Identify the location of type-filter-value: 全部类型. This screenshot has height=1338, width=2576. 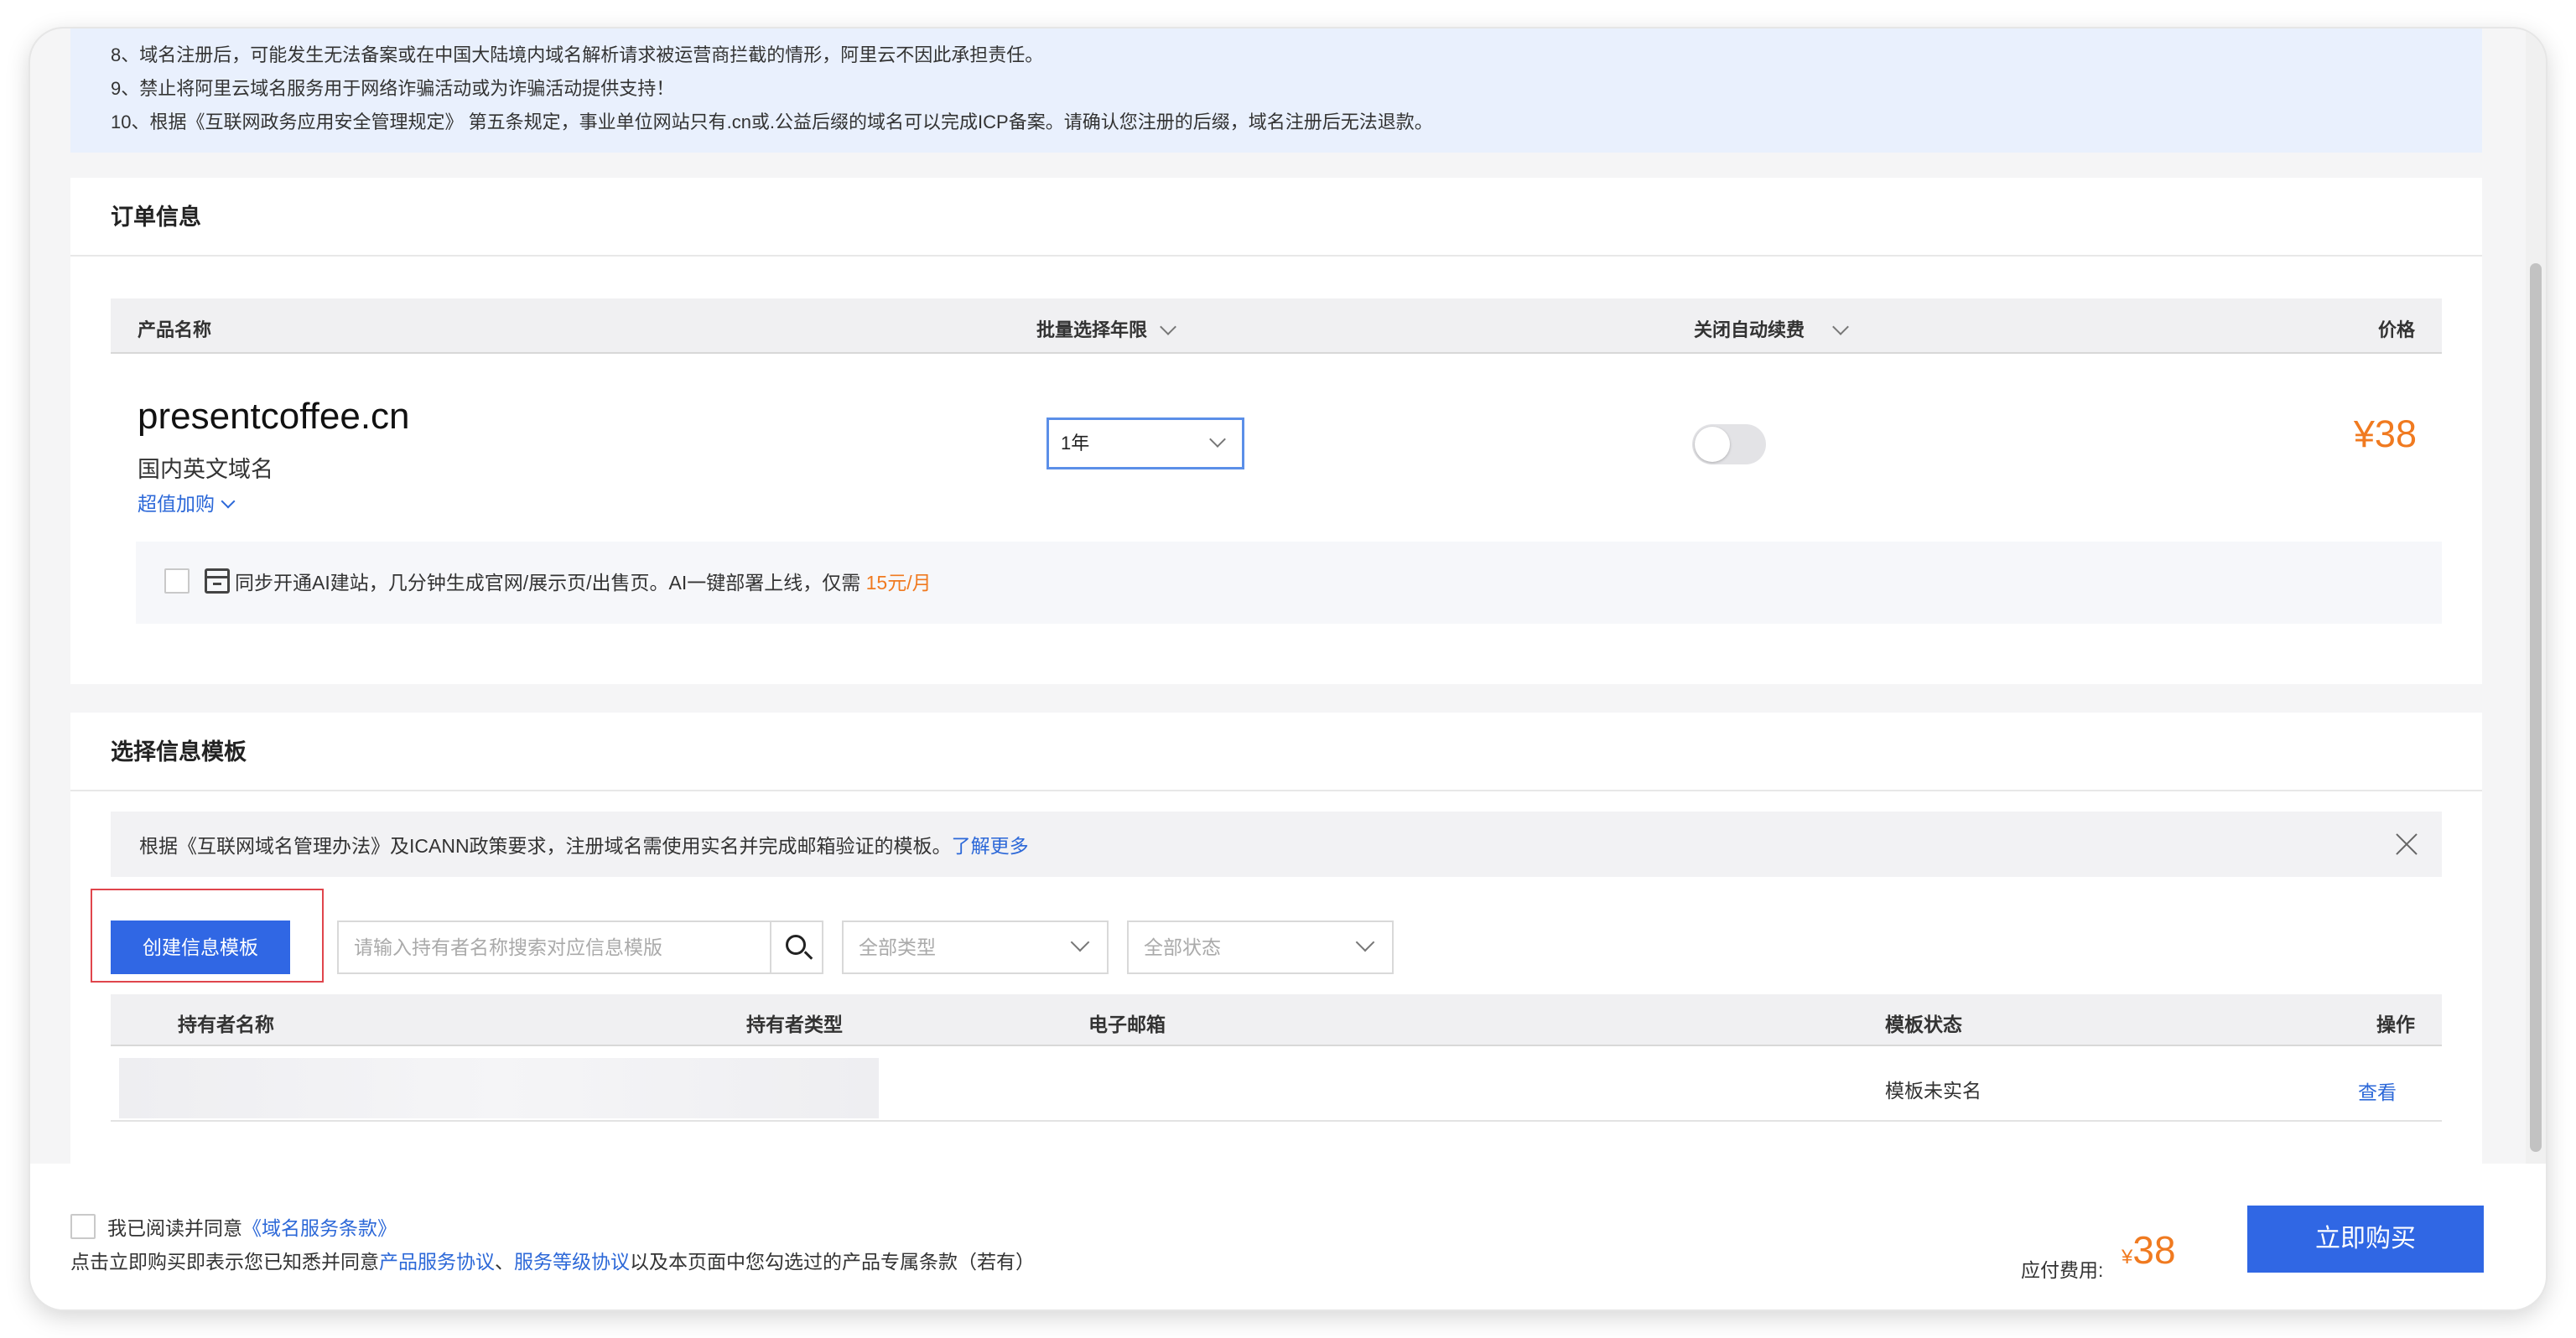
(897, 947).